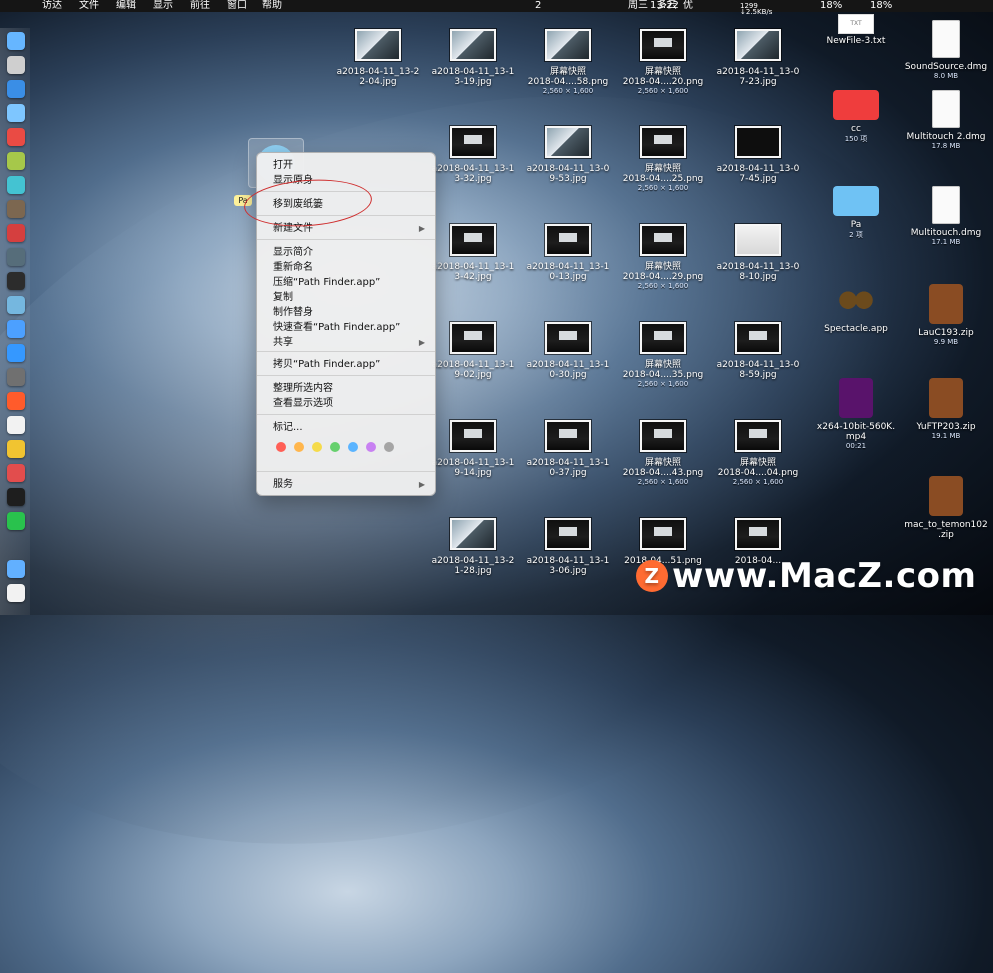 The image size is (993, 973). Describe the element at coordinates (16, 137) in the screenshot. I see `music-icon` at that location.